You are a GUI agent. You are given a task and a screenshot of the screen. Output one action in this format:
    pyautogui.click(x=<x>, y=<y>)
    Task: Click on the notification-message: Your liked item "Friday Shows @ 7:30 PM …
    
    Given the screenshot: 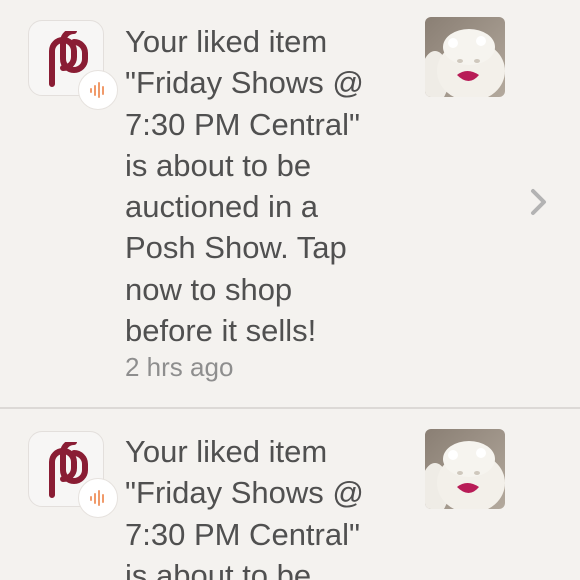 What is the action you would take?
    pyautogui.click(x=244, y=507)
    